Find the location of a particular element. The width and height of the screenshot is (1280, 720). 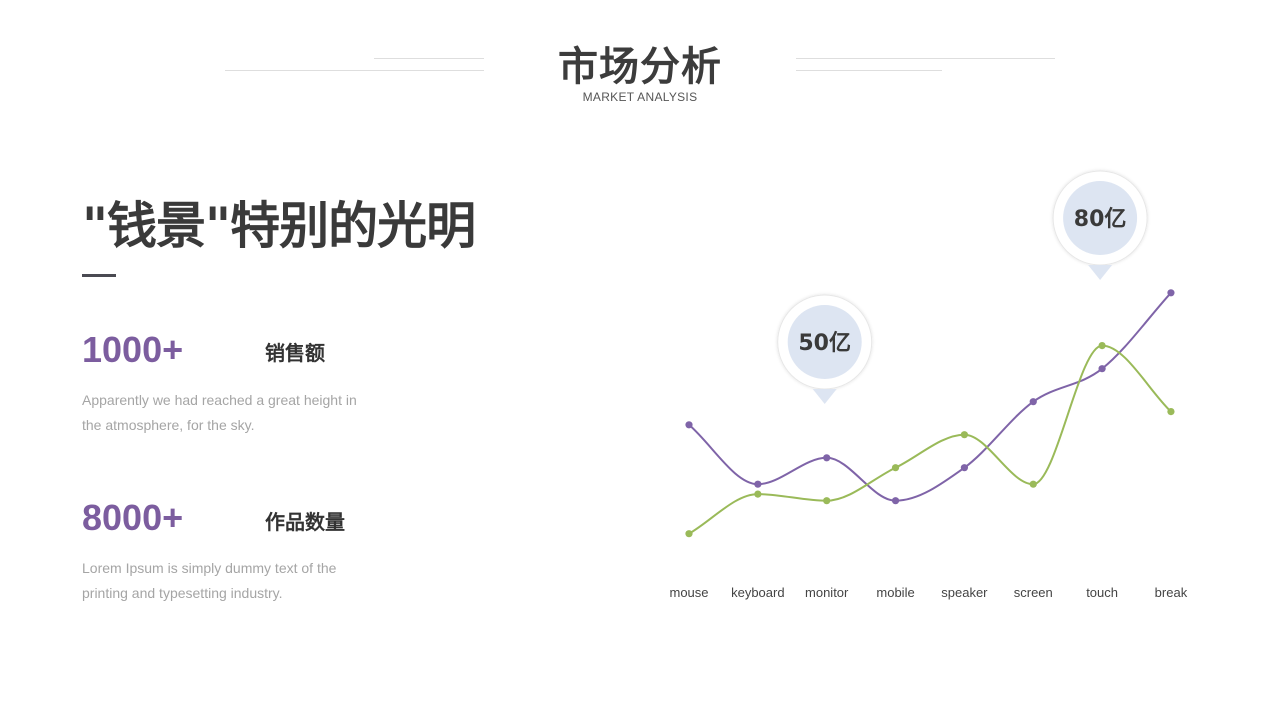

annotation-bubble: 50亿 is located at coordinates (825, 349).